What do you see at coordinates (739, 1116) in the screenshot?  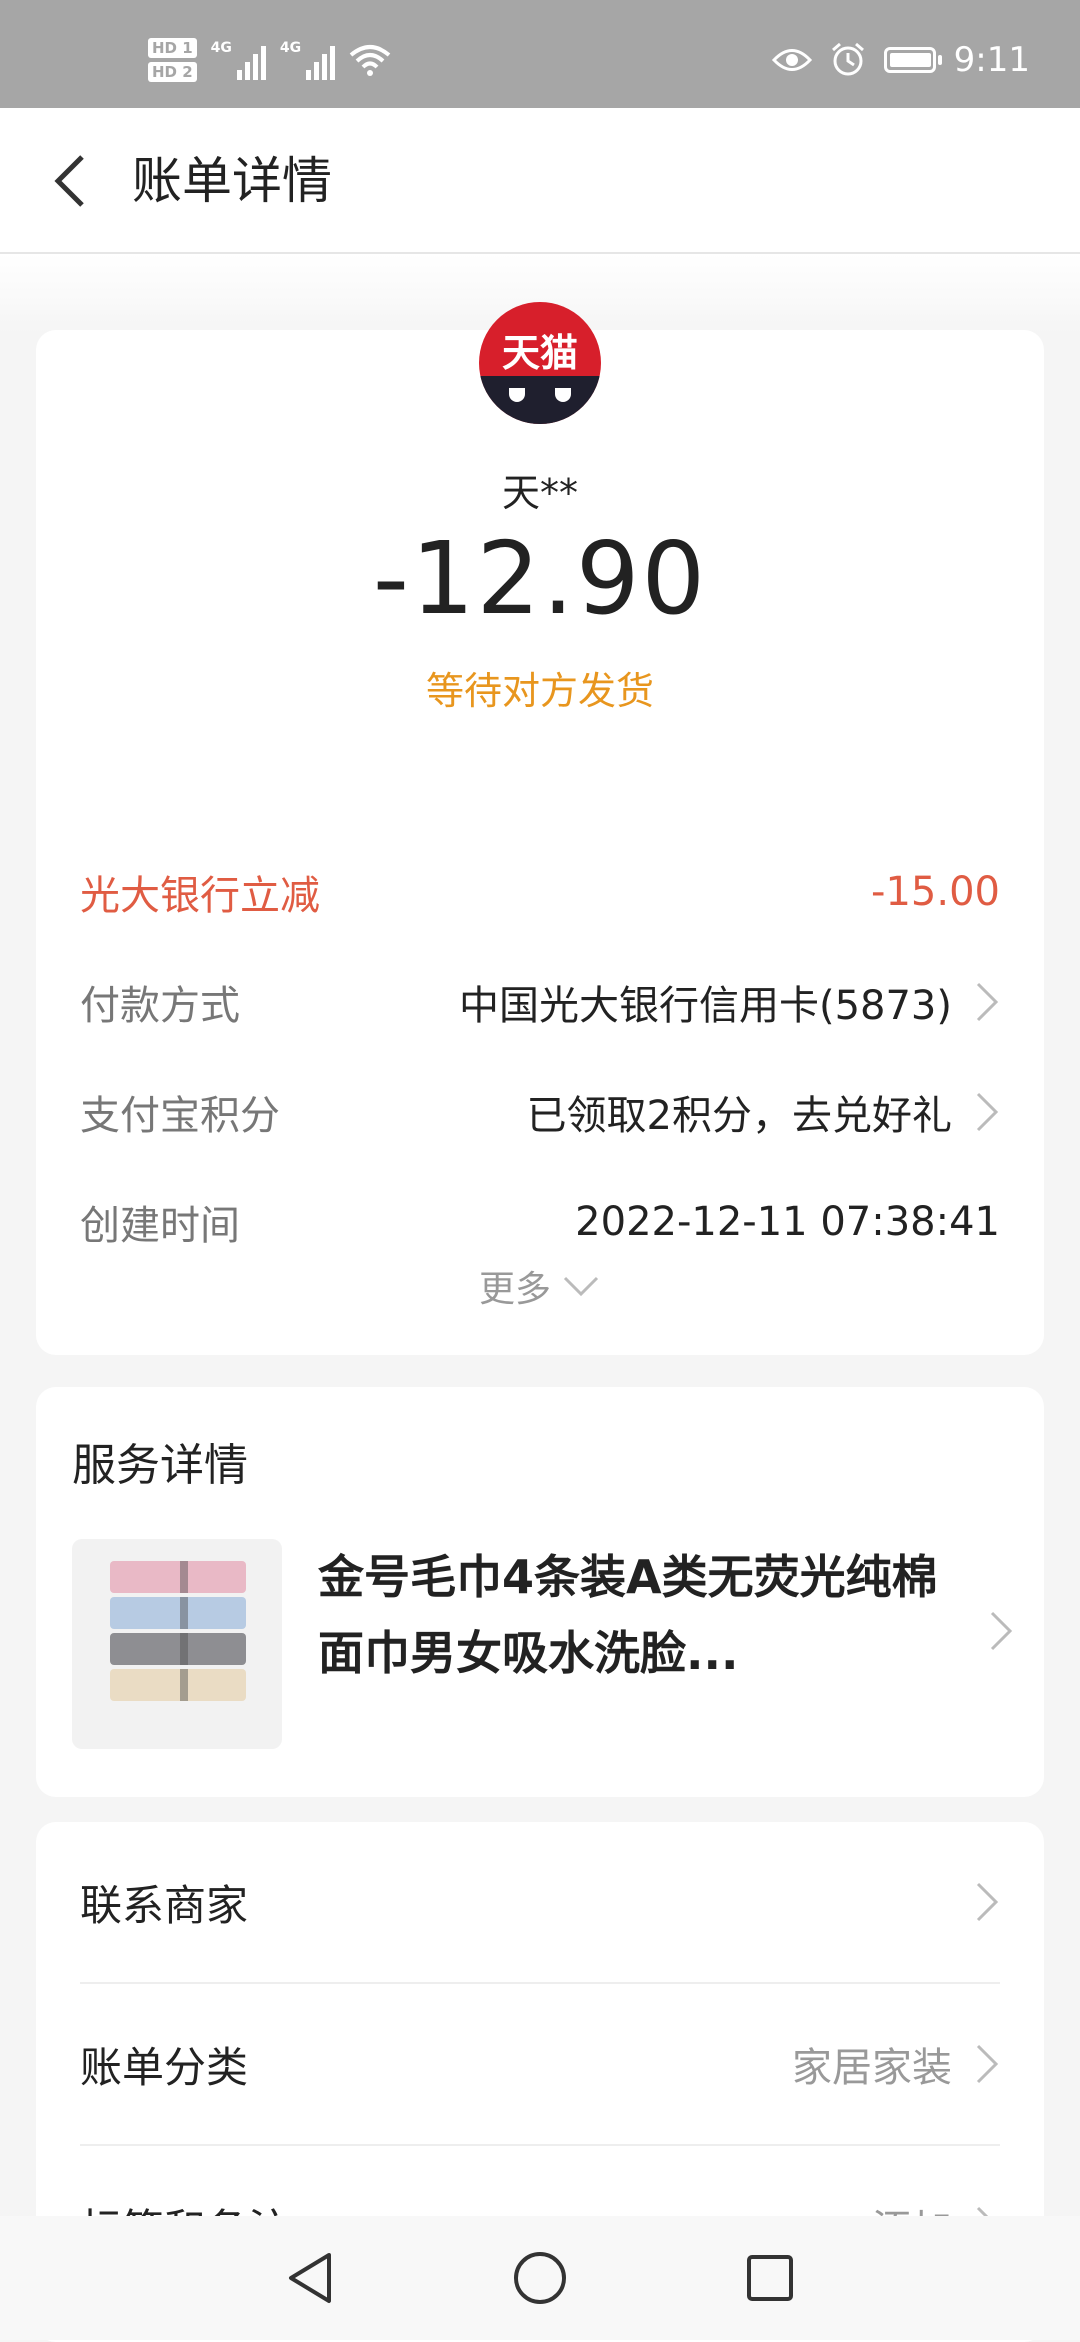 I see `points-value: 已领取2积分，去兑好礼` at bounding box center [739, 1116].